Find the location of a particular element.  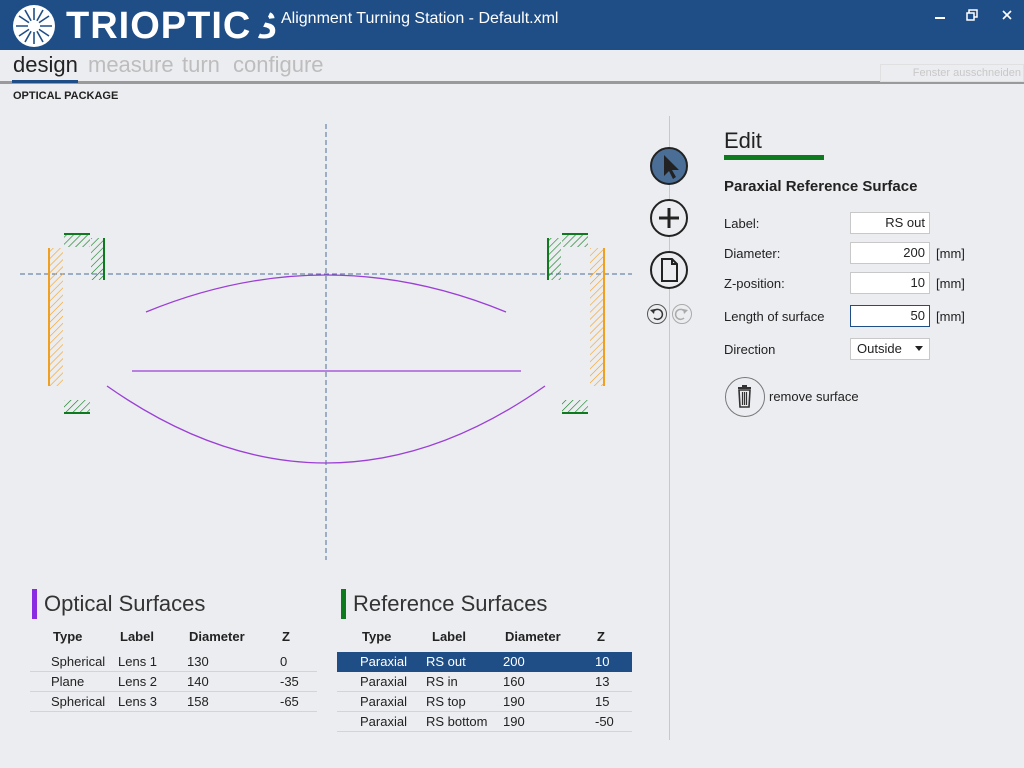

table-row: Plane Lens 2 140 -35 is located at coordinates (173, 682).